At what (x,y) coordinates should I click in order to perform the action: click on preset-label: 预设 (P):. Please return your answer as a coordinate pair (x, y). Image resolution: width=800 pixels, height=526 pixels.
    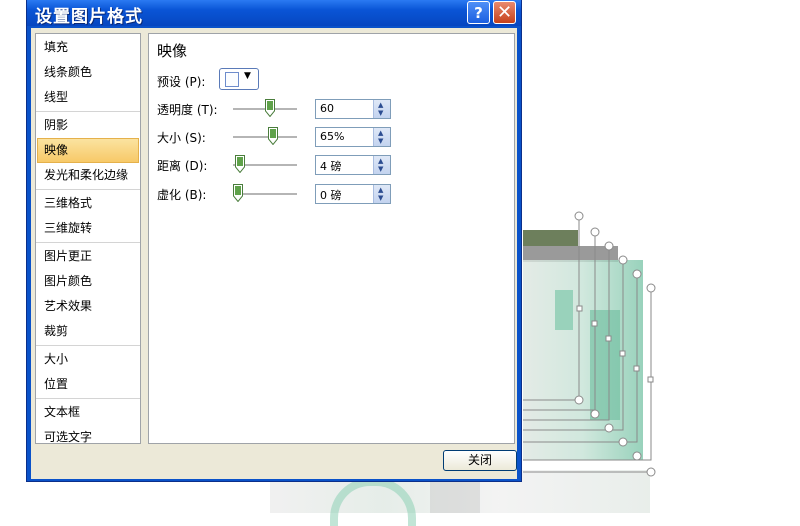
    Looking at the image, I should click on (181, 82).